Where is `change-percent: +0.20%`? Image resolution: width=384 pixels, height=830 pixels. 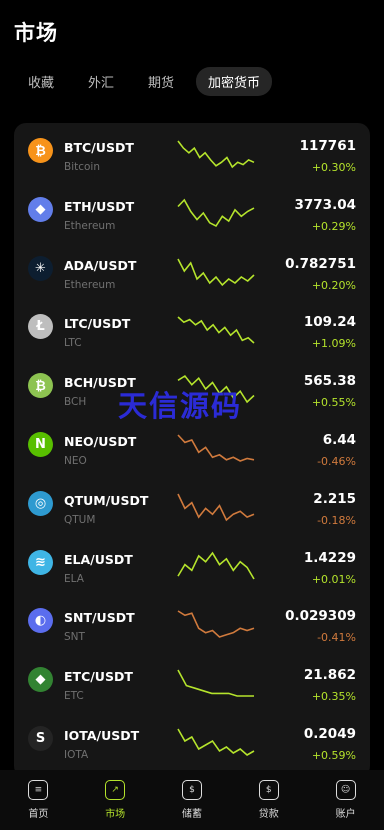
change-percent: +0.20% is located at coordinates (333, 285).